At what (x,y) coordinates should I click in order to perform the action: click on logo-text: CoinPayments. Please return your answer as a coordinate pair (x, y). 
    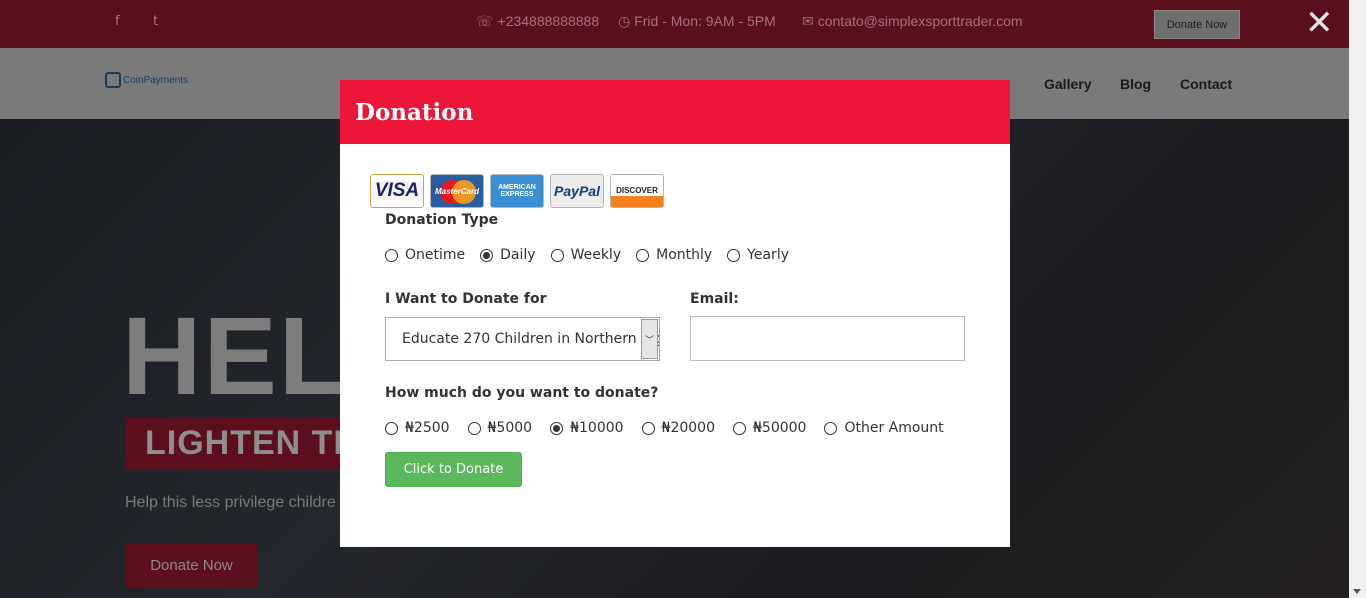
    Looking at the image, I should click on (156, 80).